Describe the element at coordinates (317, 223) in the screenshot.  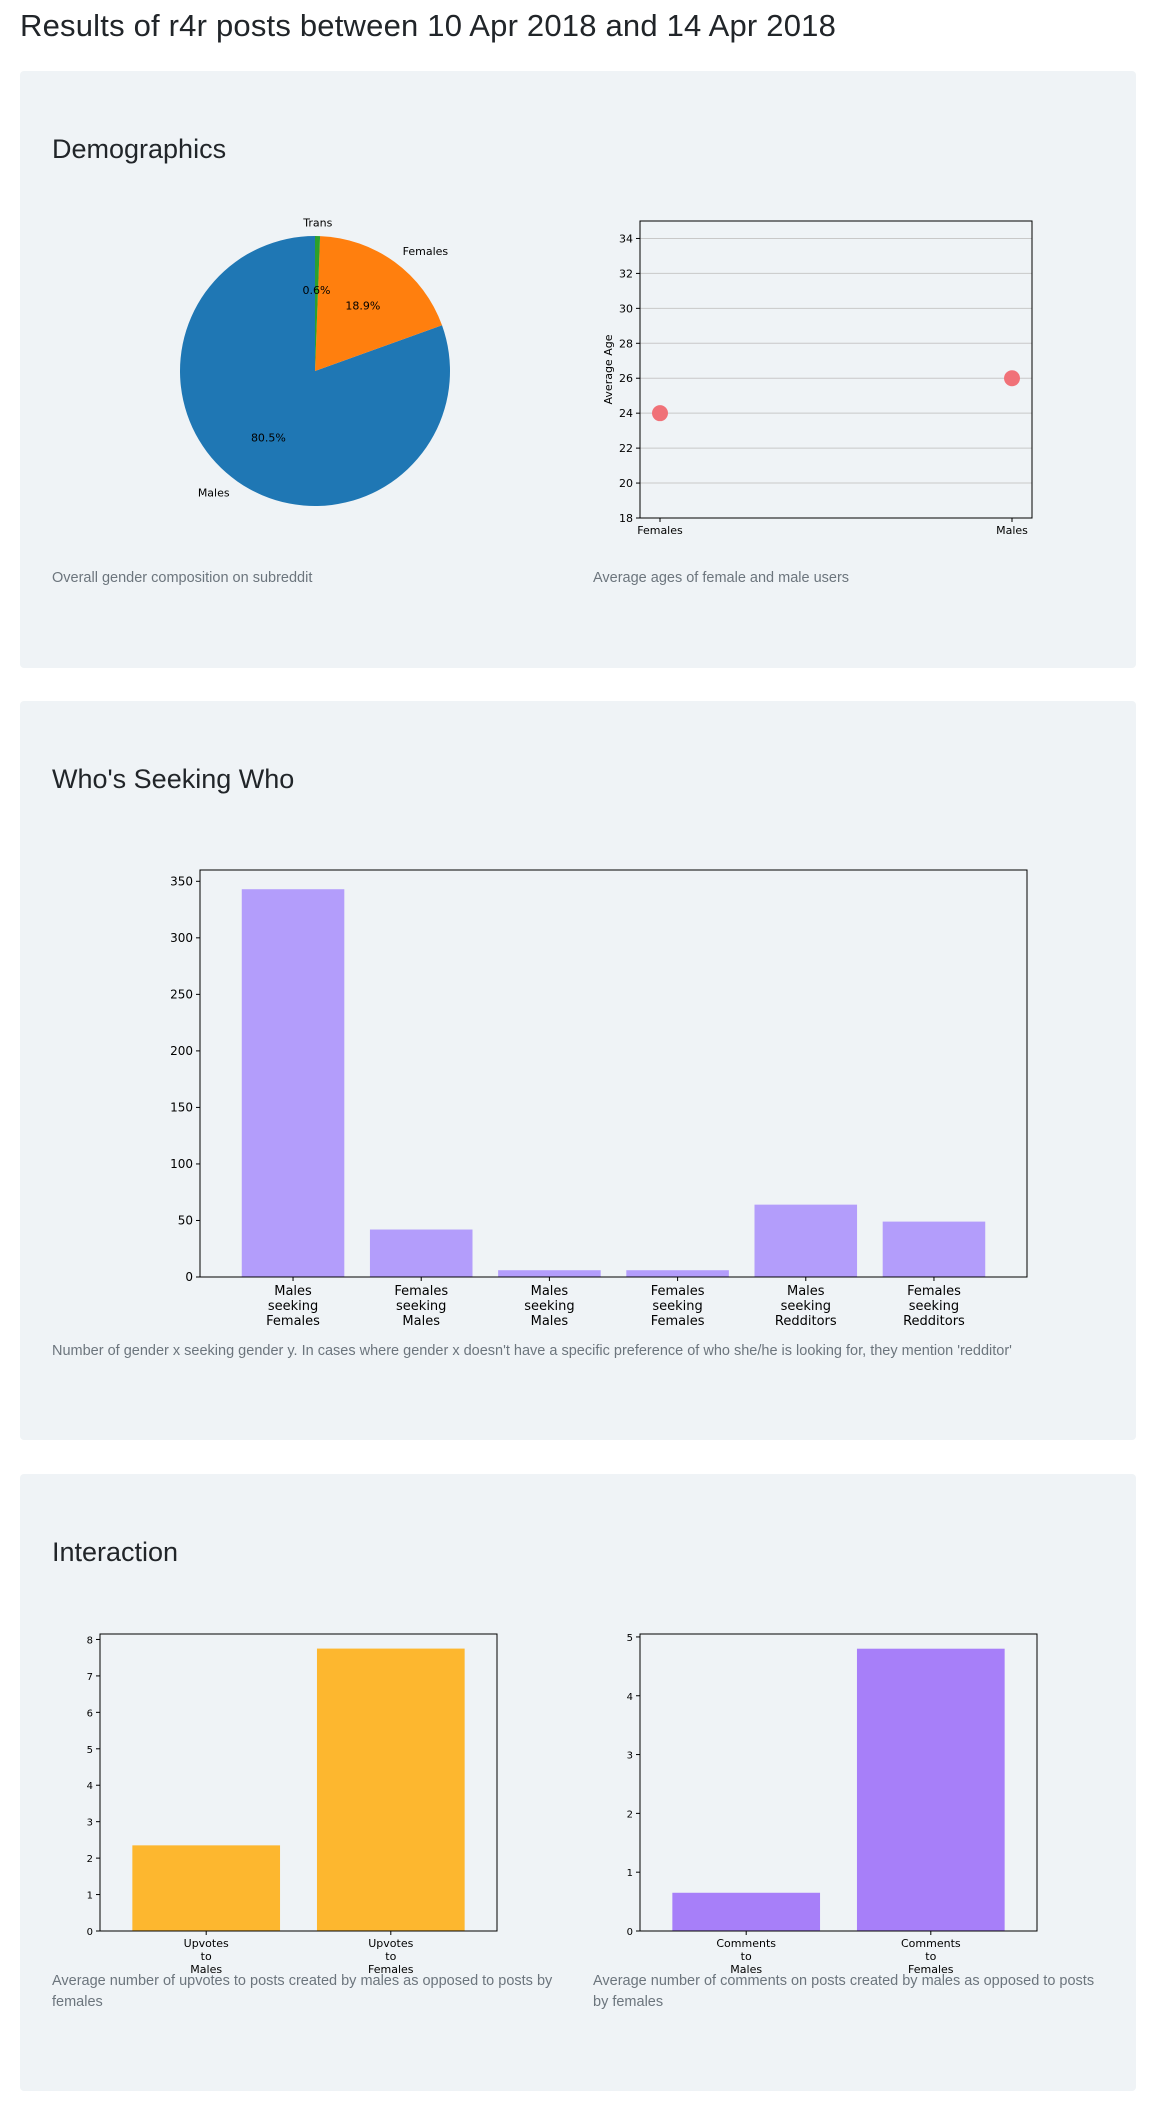
I see `pie-label-trans: Trans` at that location.